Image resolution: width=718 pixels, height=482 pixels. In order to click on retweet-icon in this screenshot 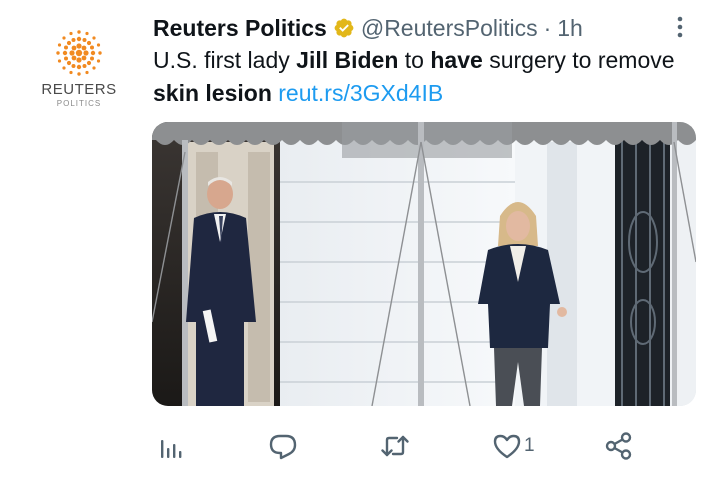, I will do `click(395, 446)`.